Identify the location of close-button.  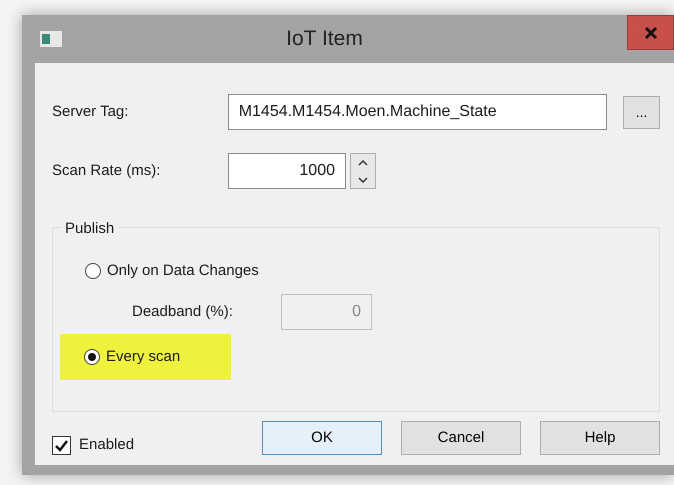
(650, 32).